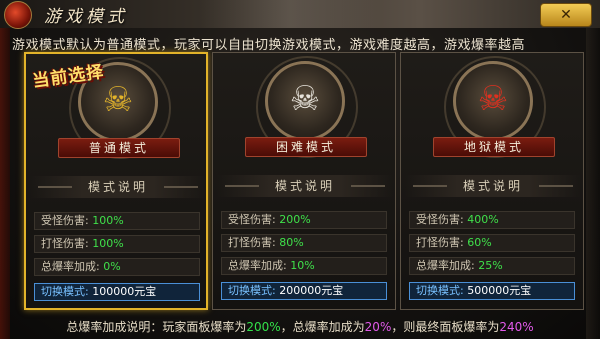 The width and height of the screenshot is (600, 339). Describe the element at coordinates (593, 183) in the screenshot. I see `right-decoration` at that location.